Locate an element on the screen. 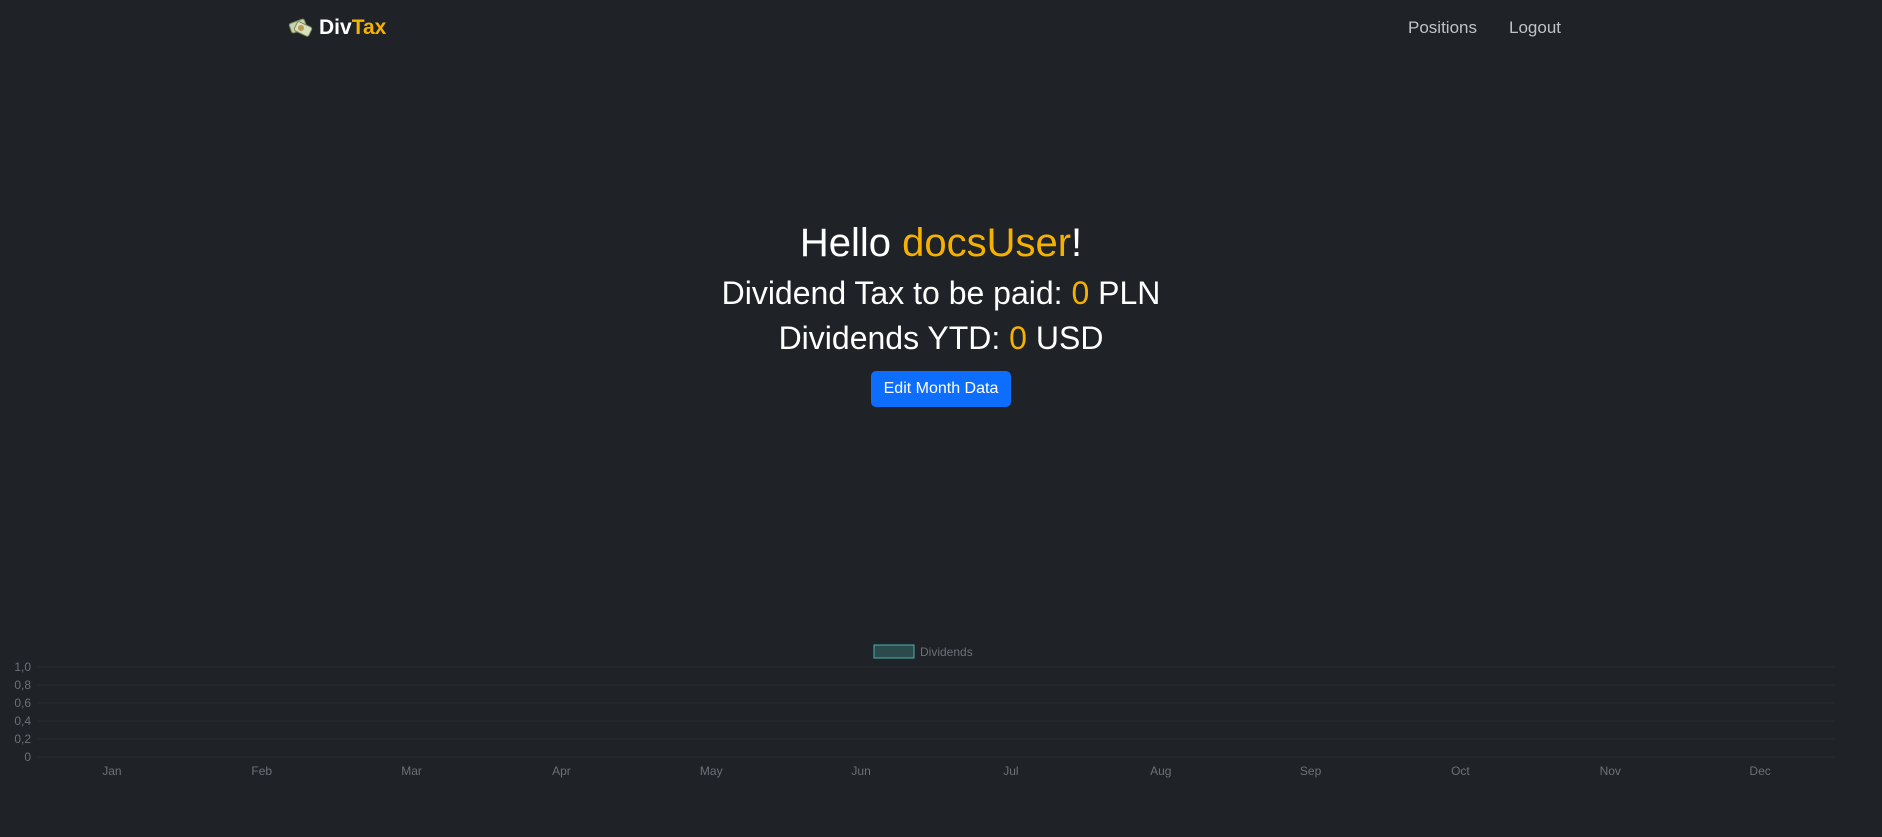  ytd-value: 0 is located at coordinates (1018, 338).